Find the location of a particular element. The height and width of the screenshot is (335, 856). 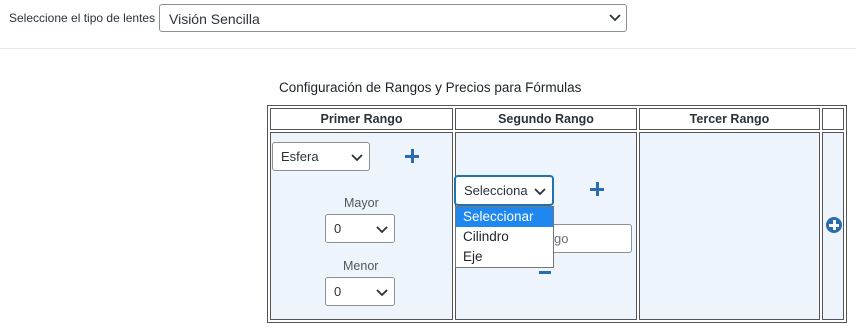

segundo-rango-dropdown-list: Seleccionar Cilindro Eje is located at coordinates (504, 237).